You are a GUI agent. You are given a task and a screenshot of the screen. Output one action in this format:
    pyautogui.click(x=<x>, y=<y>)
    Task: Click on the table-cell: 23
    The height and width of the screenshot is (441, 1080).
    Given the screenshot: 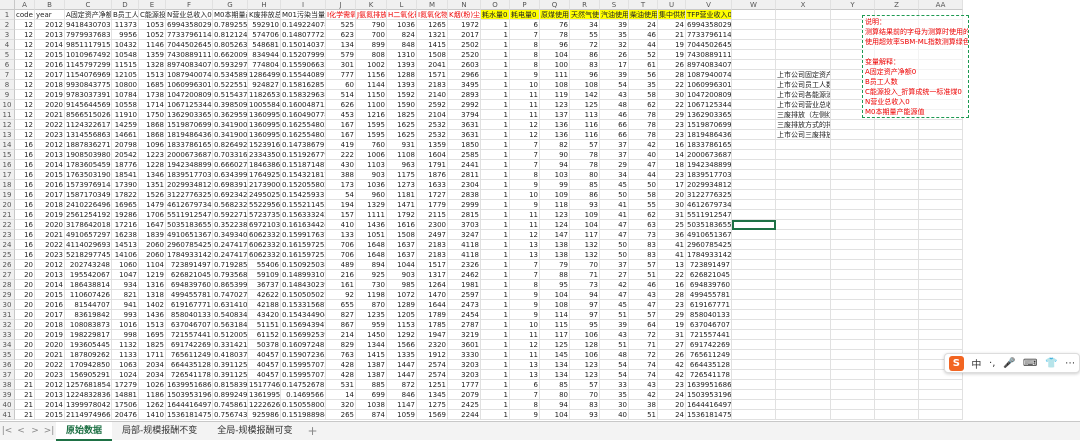 What is the action you would take?
    pyautogui.click(x=672, y=125)
    